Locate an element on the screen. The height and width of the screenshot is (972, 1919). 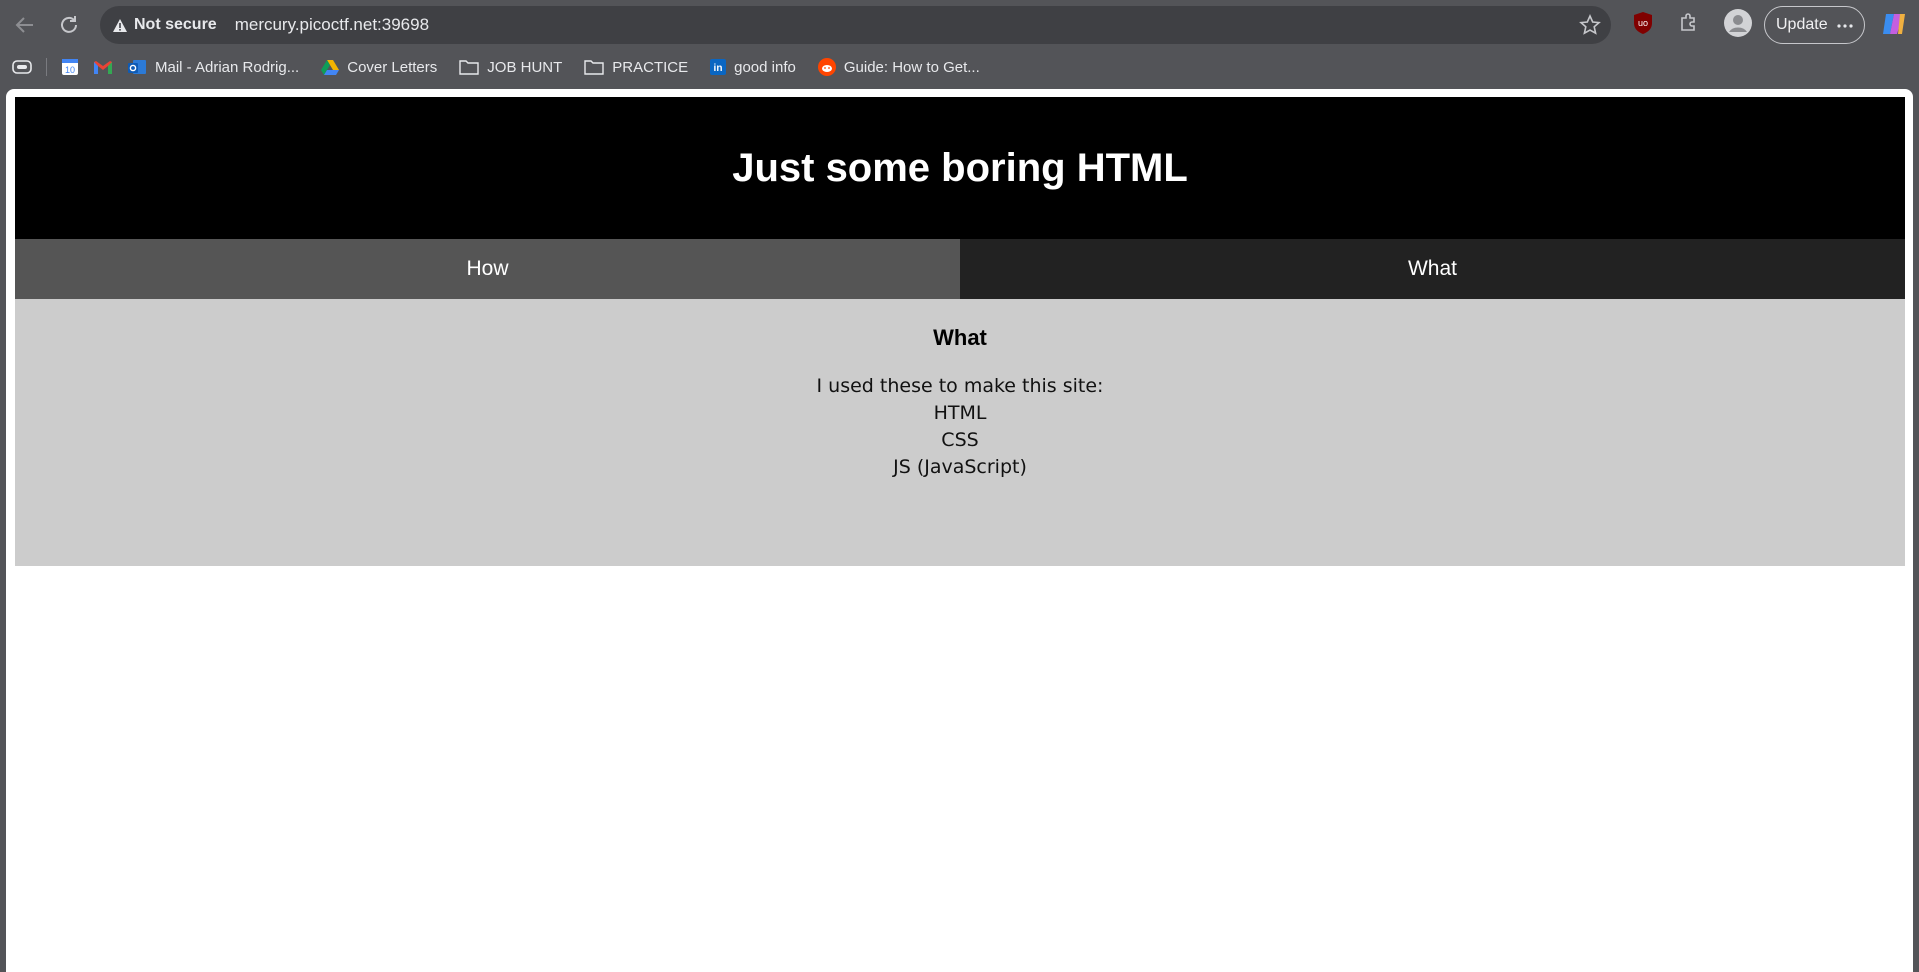
copilot-button is located at coordinates (1894, 26).